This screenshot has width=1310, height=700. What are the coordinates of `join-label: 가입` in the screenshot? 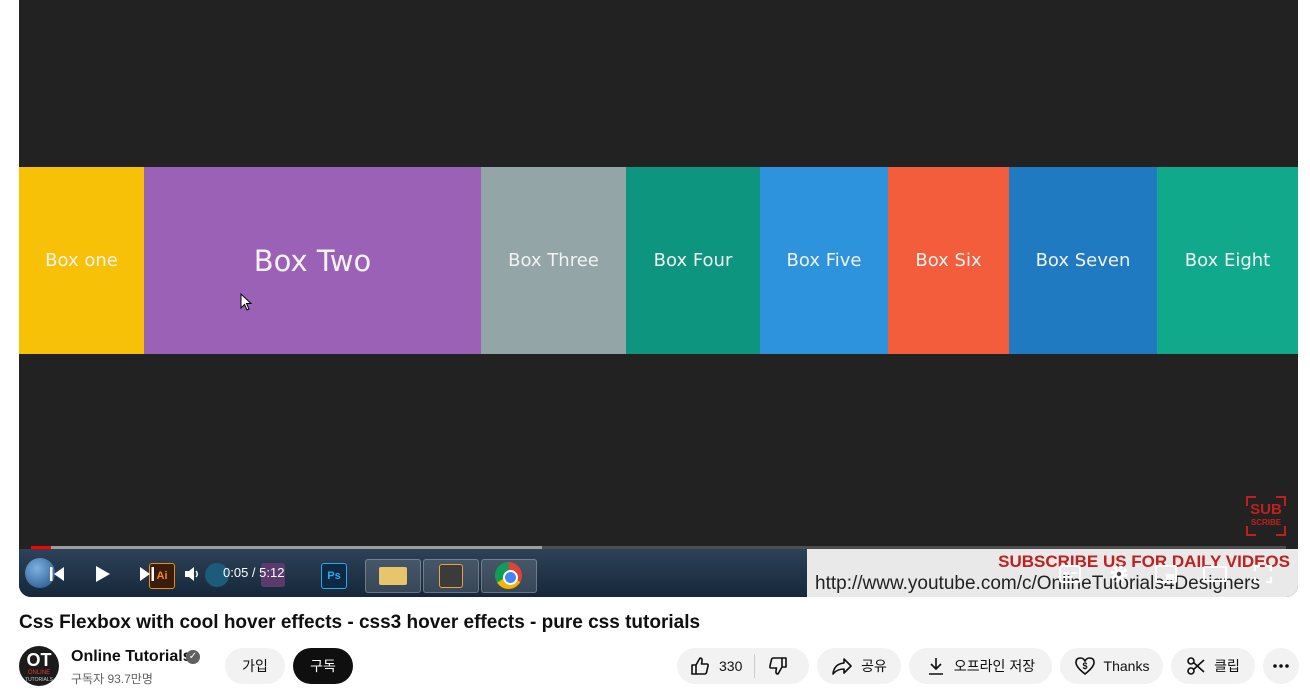 It's located at (255, 666).